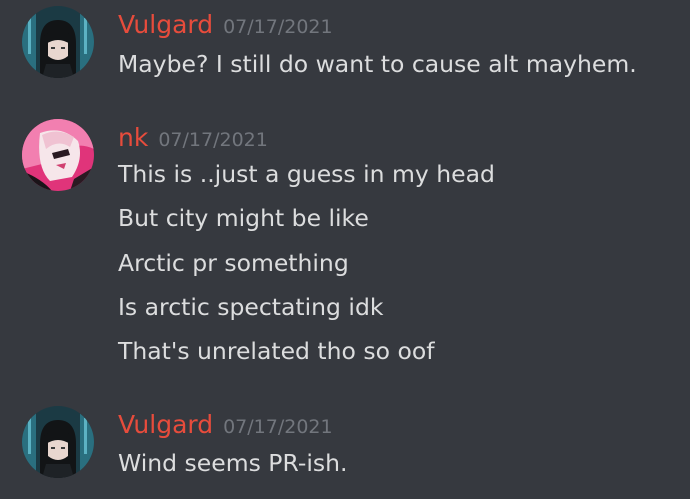 This screenshot has height=499, width=690. What do you see at coordinates (133, 137) in the screenshot?
I see `username: nk` at bounding box center [133, 137].